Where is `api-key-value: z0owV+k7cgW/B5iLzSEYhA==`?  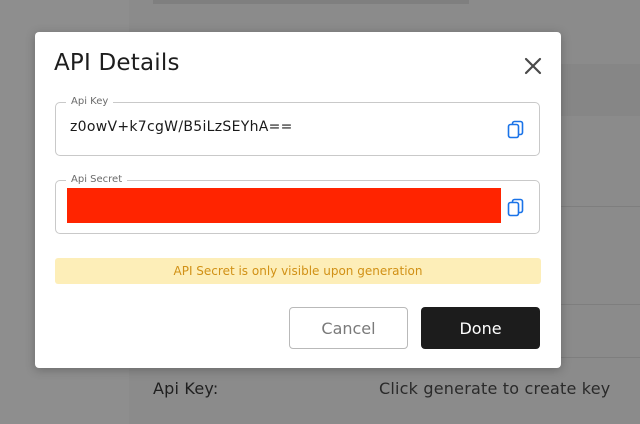 api-key-value: z0owV+k7cgW/B5iLzSEYhA== is located at coordinates (181, 127).